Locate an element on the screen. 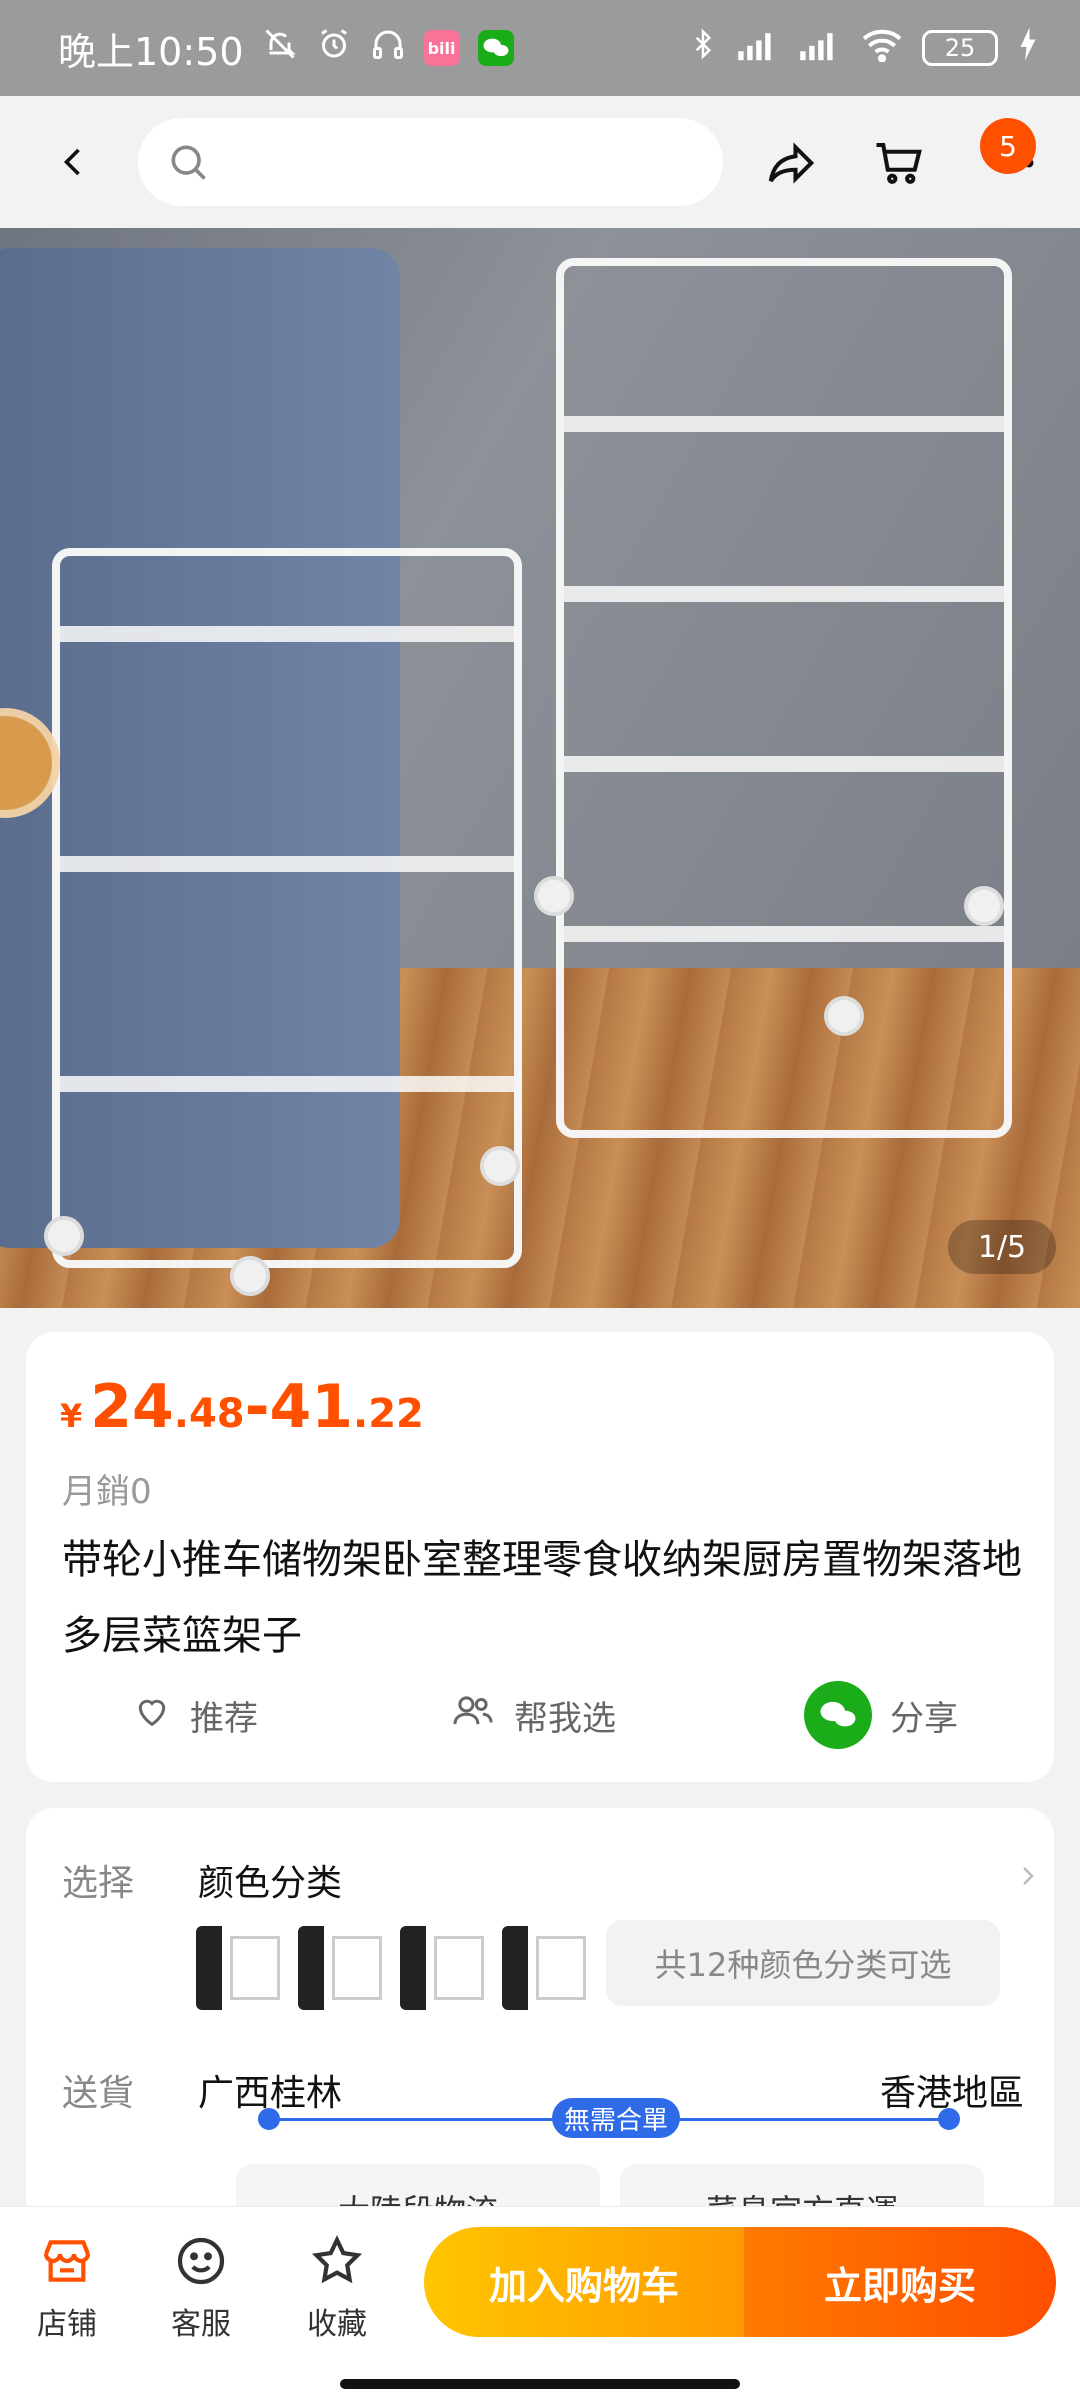 This screenshot has width=1080, height=2400. add-to-cart-button: 加入购物车 is located at coordinates (584, 2282).